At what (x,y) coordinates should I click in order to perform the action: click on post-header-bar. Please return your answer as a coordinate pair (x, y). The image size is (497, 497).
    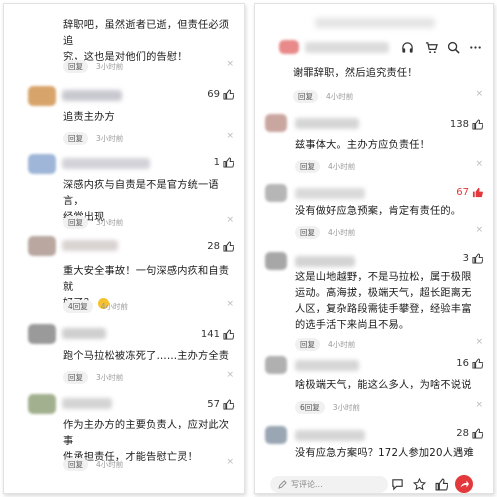
    Looking at the image, I should click on (374, 48).